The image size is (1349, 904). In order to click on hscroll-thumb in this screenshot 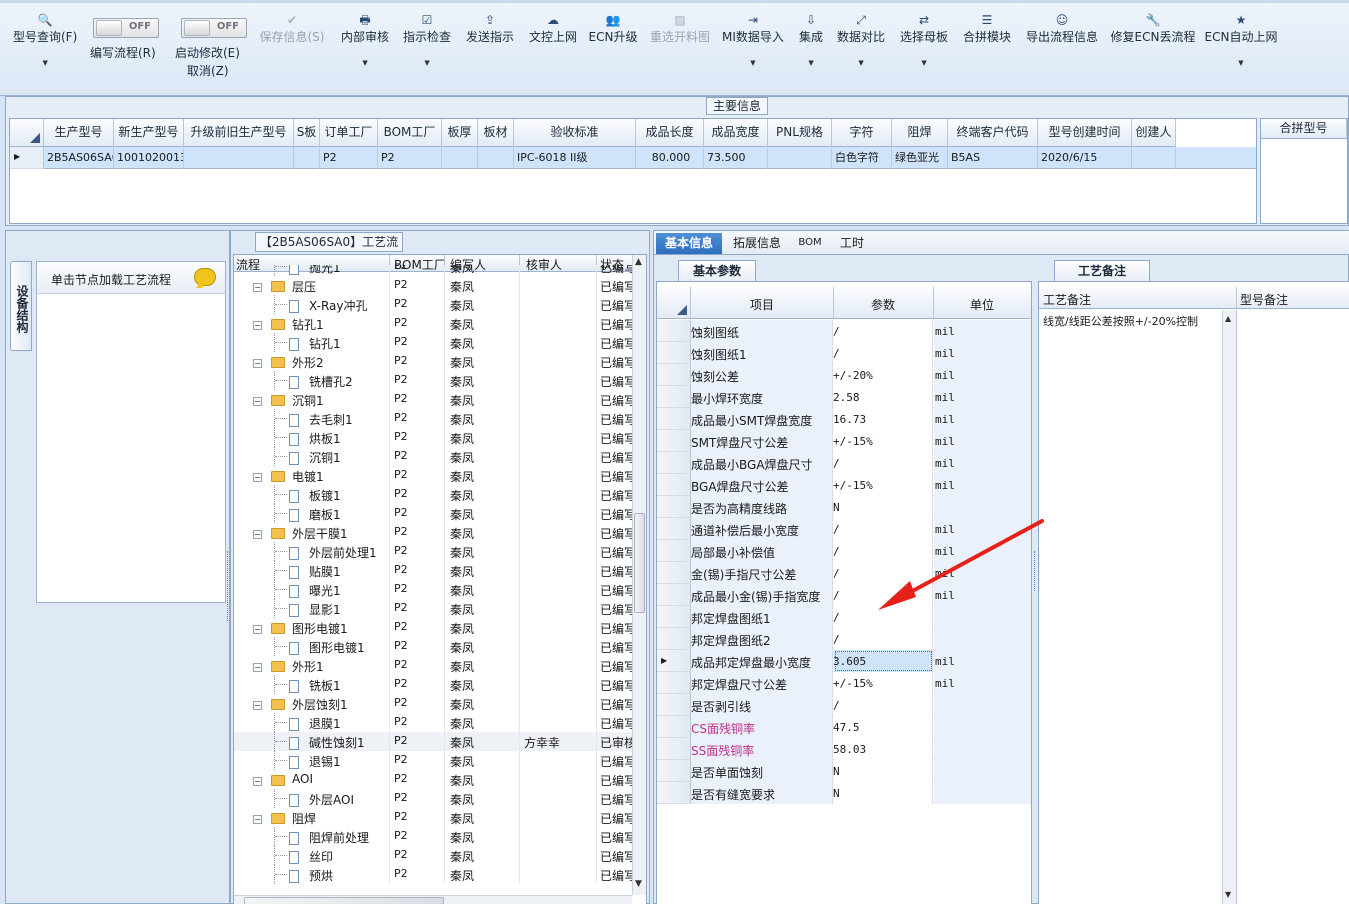, I will do `click(344, 900)`.